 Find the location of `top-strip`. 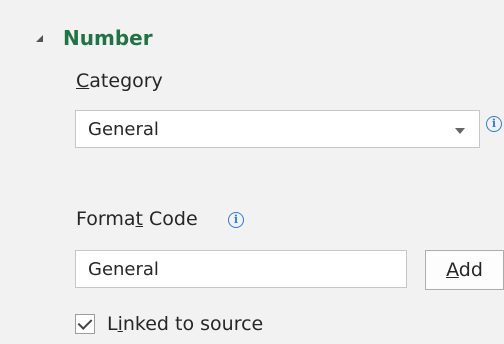

top-strip is located at coordinates (252, 5).